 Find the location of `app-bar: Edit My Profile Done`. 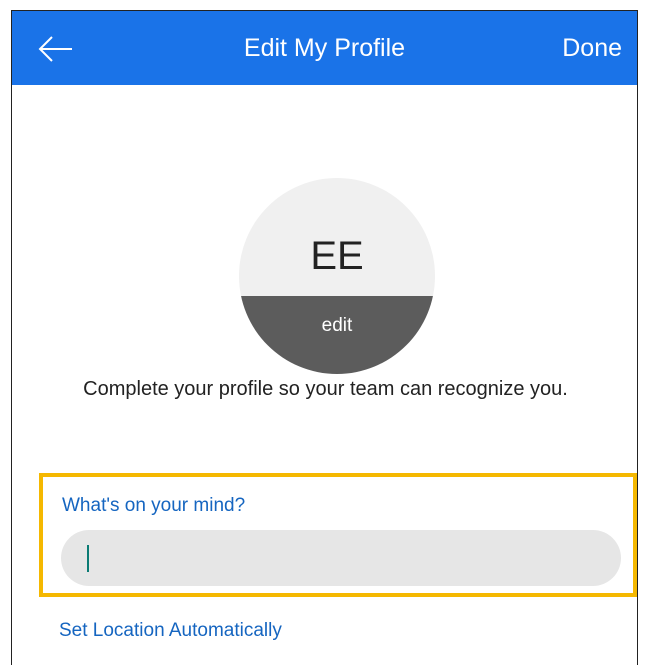

app-bar: Edit My Profile Done is located at coordinates (324, 48).